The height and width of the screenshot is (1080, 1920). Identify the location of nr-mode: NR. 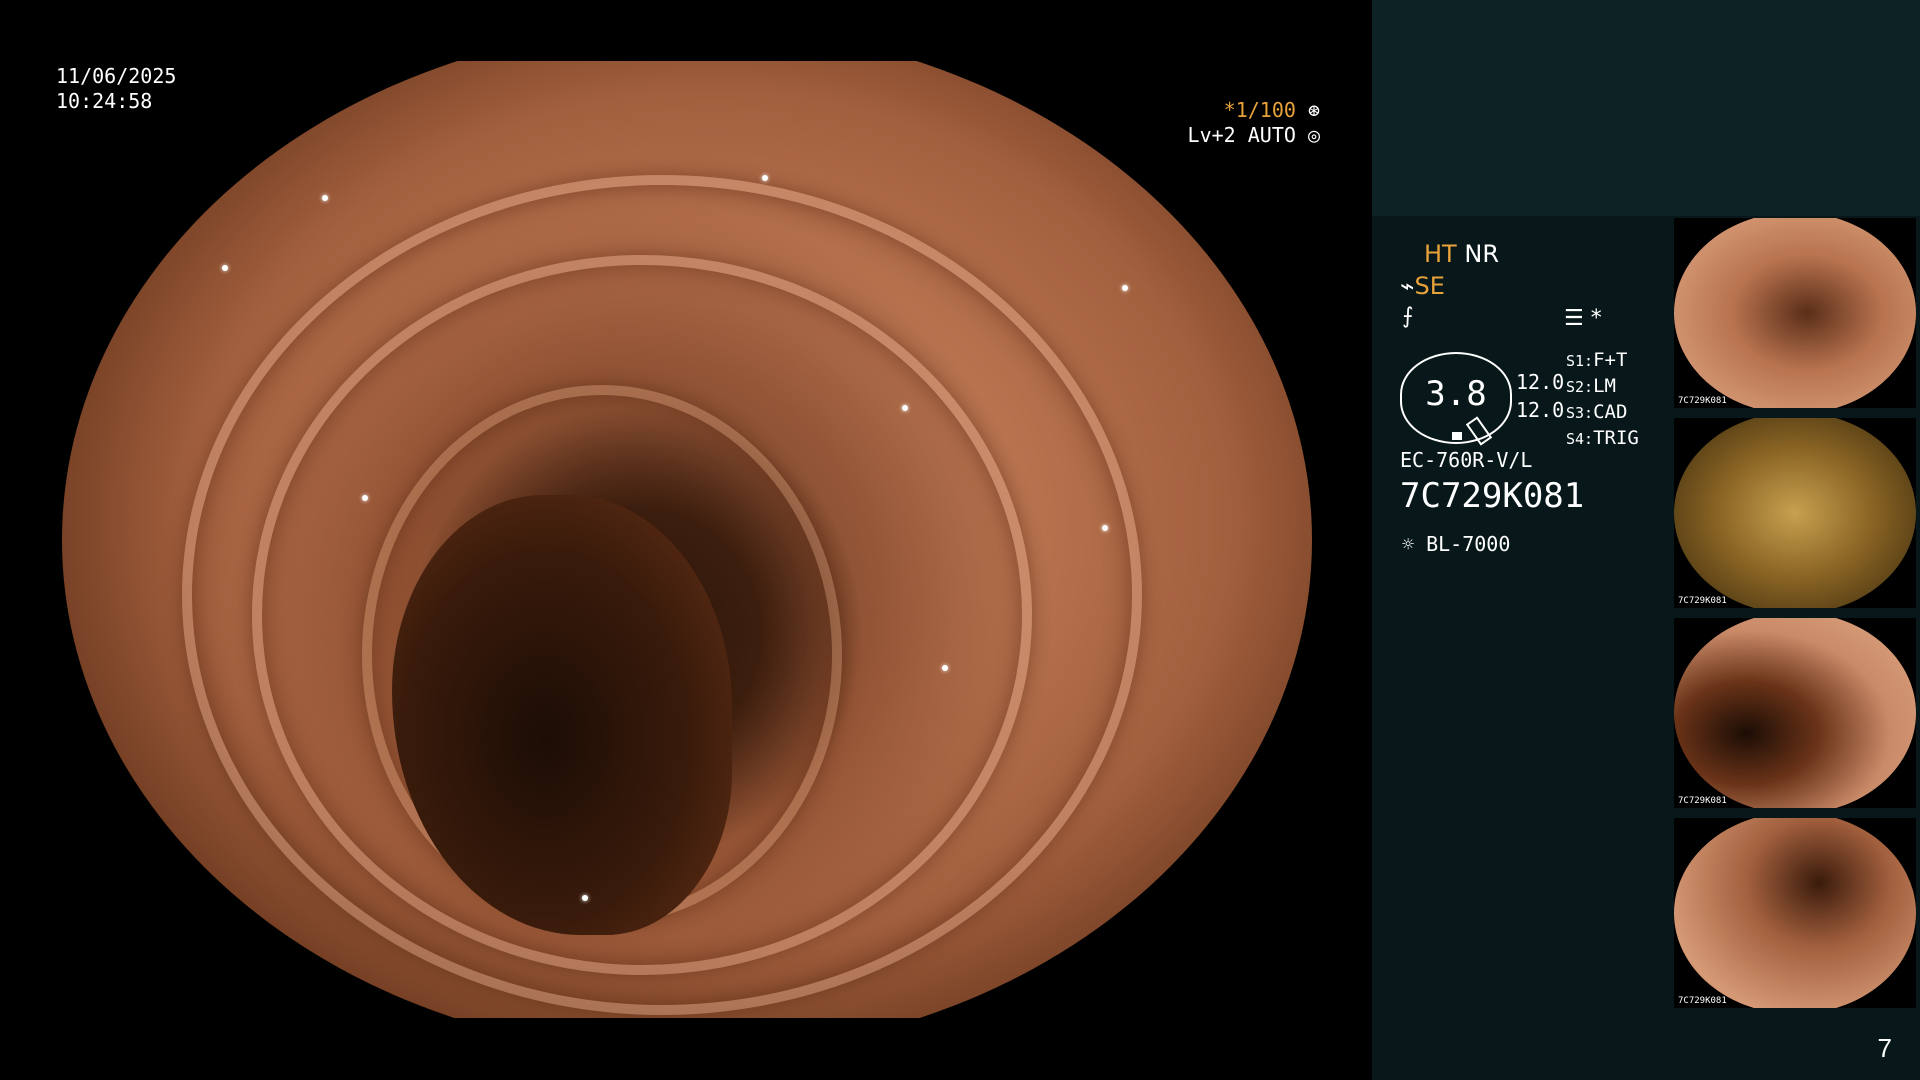
(1481, 254).